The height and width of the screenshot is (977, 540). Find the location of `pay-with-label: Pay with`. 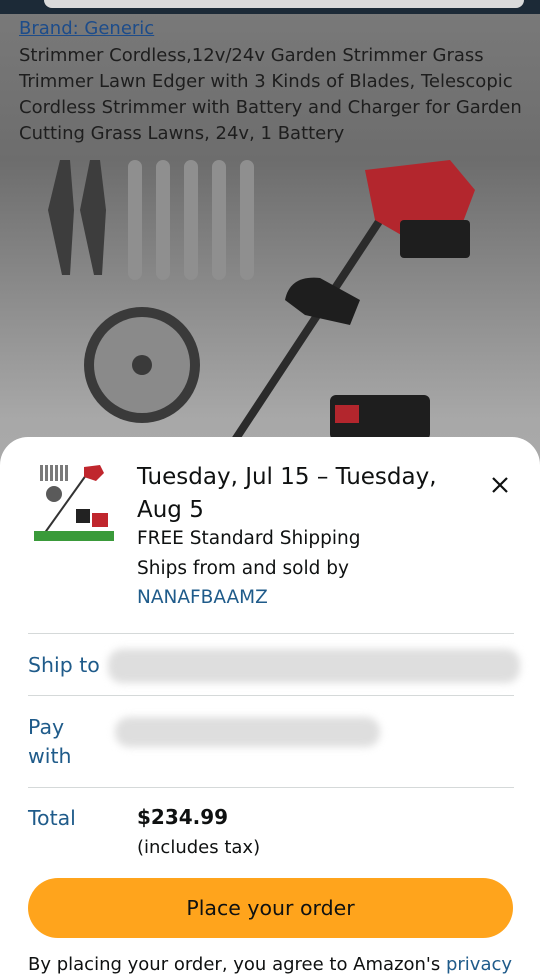

pay-with-label: Pay with is located at coordinates (50, 742).